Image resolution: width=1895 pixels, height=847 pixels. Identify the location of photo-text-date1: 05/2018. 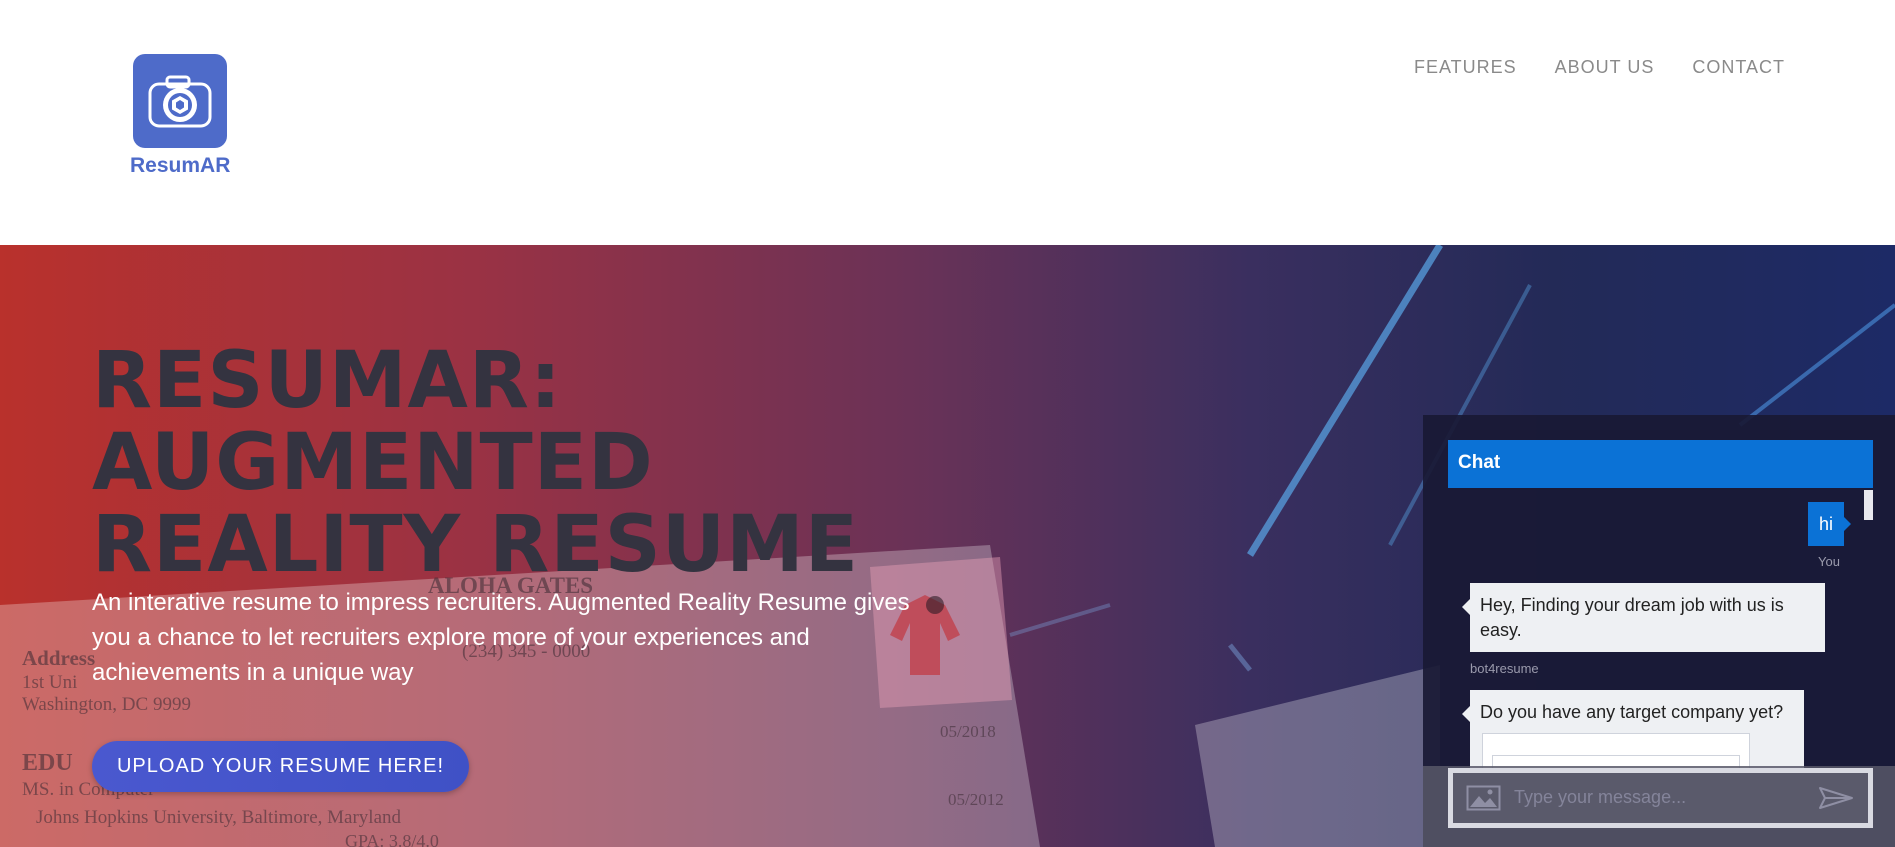
(968, 731).